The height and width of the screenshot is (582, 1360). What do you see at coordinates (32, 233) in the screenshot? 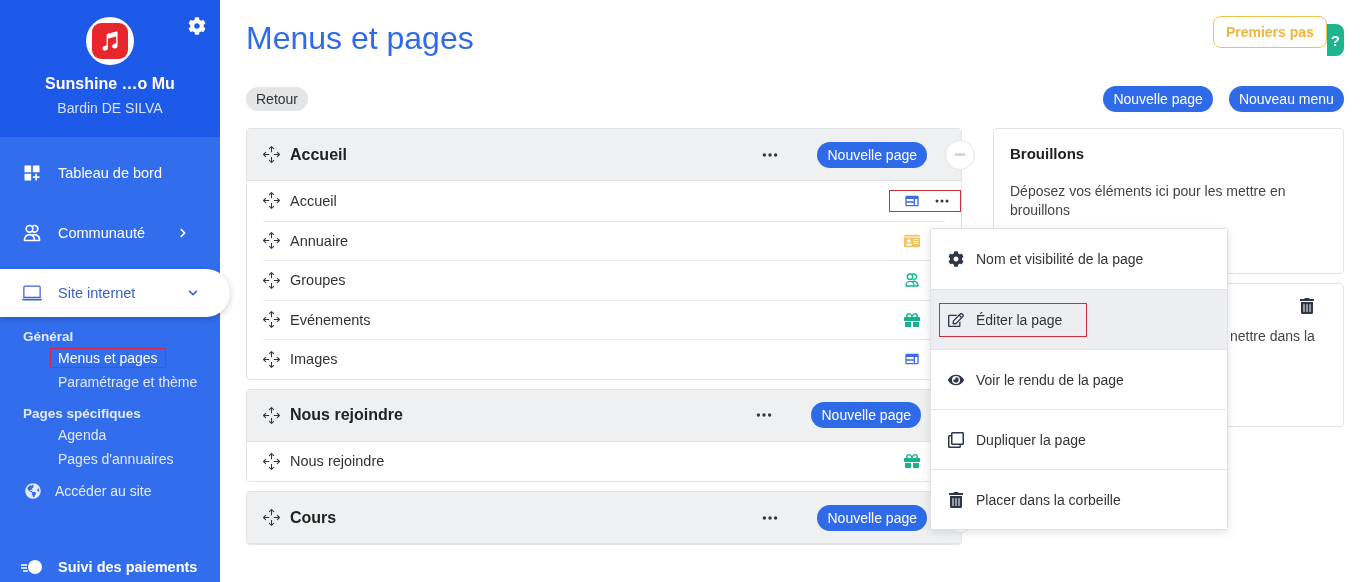
I see `community-icon` at bounding box center [32, 233].